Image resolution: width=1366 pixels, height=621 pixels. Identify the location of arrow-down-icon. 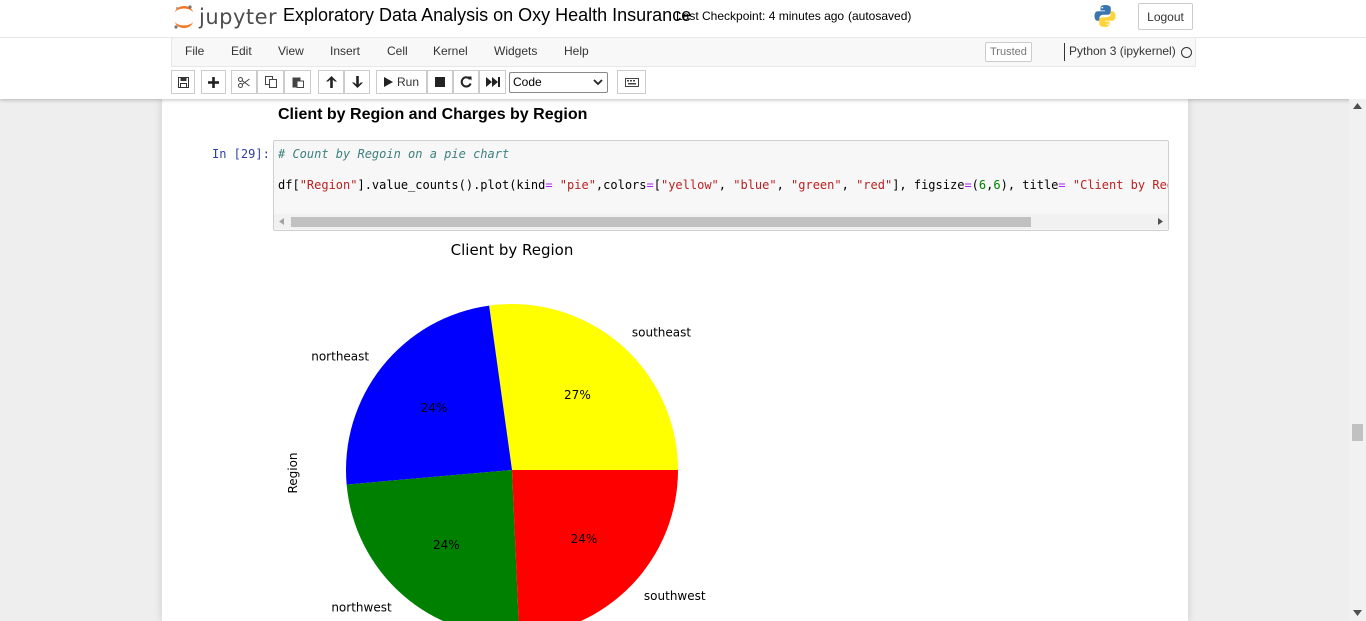
(357, 82).